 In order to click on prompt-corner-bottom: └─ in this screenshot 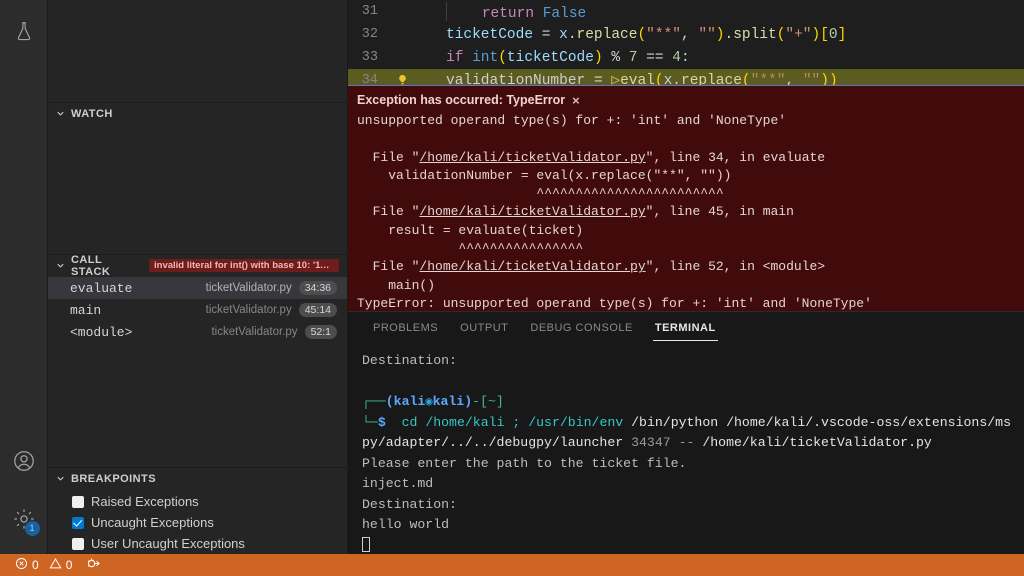, I will do `click(370, 422)`.